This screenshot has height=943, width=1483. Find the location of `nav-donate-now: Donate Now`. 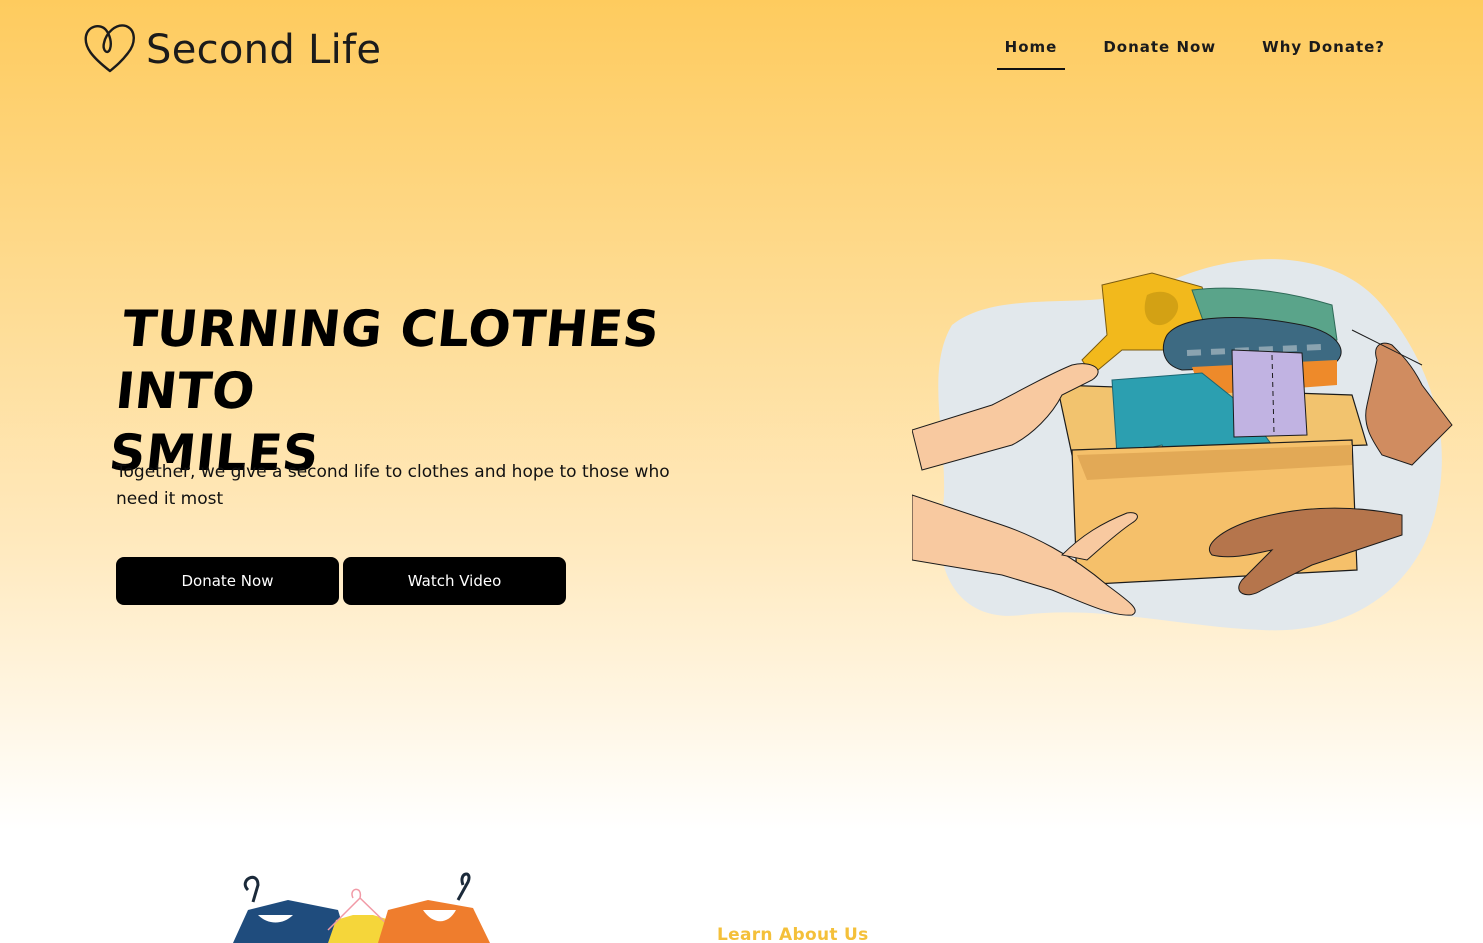

nav-donate-now: Donate Now is located at coordinates (1159, 50).